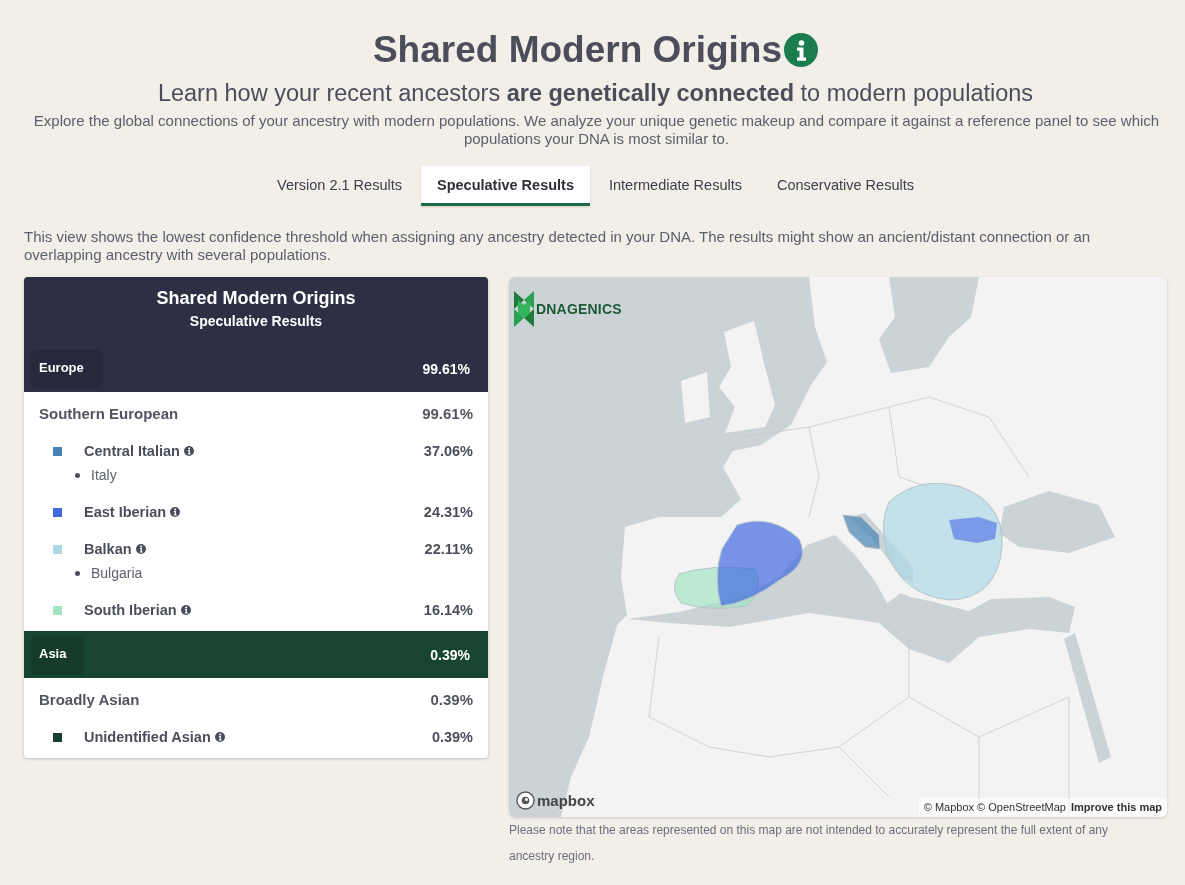 This screenshot has height=885, width=1185. I want to click on chevron-logo-icon, so click(524, 309).